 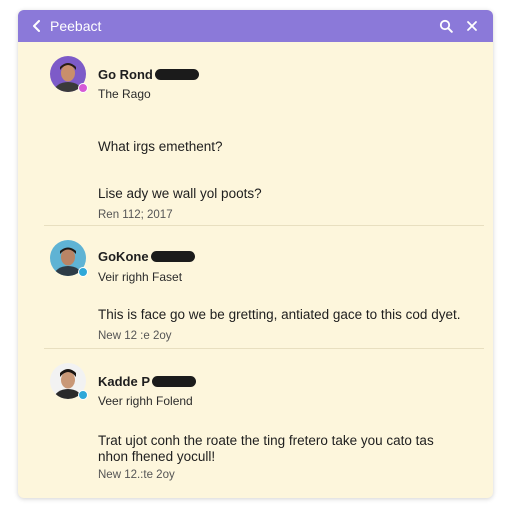 I want to click on page-title: Peebact, so click(x=76, y=26).